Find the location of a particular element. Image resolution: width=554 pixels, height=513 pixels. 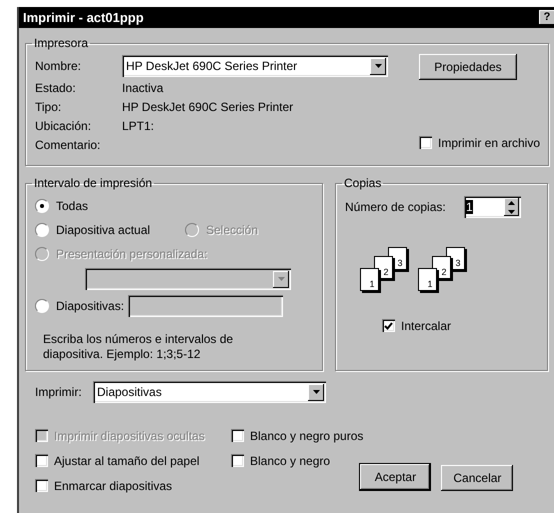

checkbox-label: Imprimir en archivo is located at coordinates (489, 143).